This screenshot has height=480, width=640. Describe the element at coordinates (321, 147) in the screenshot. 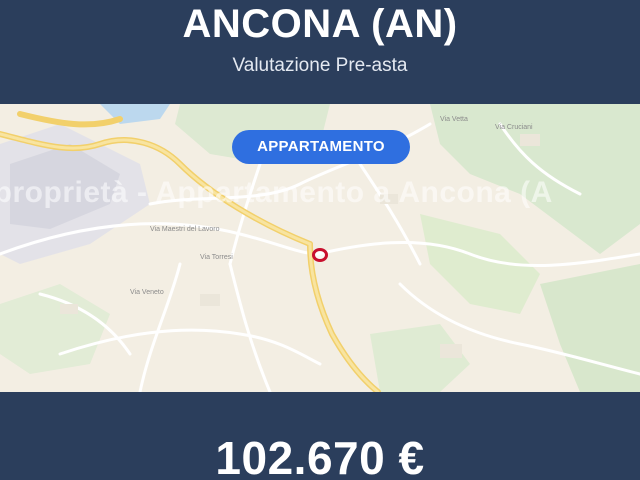

I see `property-type-badge: APPARTAMENTO` at that location.